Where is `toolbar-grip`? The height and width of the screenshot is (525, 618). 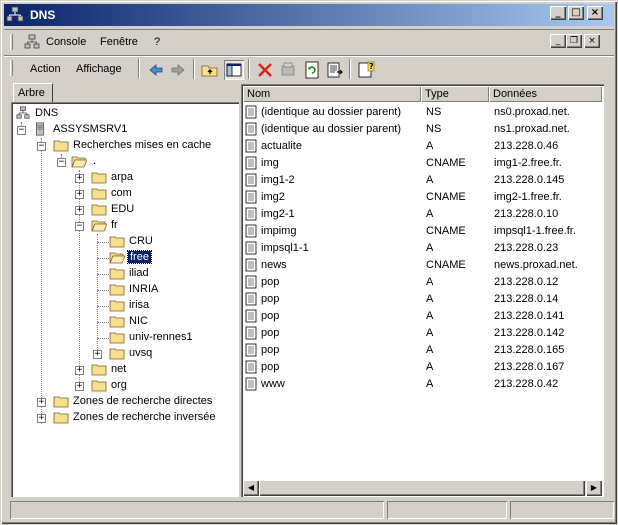 toolbar-grip is located at coordinates (11, 68).